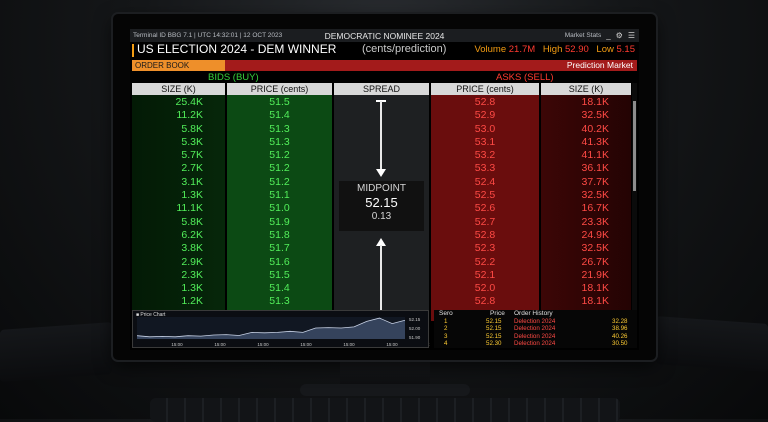  I want to click on bid-size-cell: 11.2K, so click(178, 115).